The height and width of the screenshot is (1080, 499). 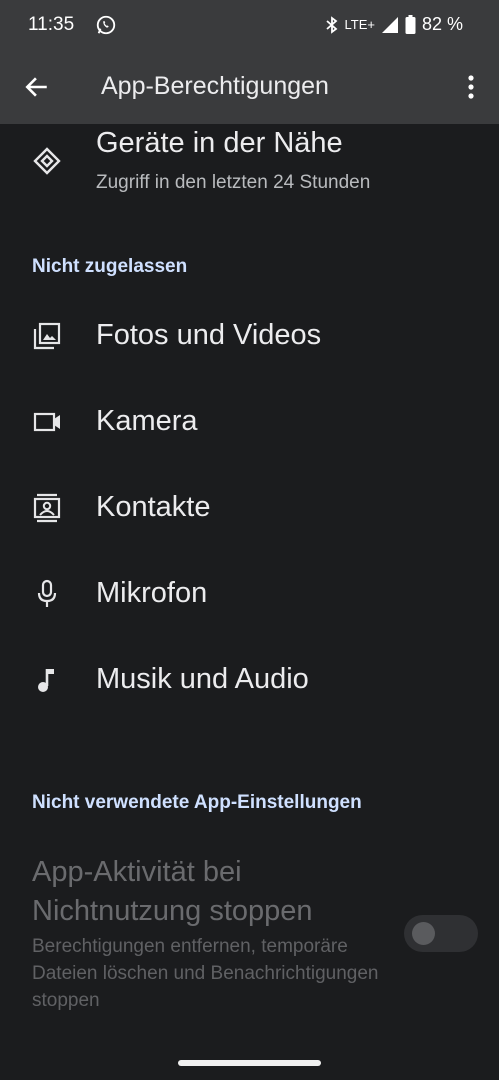 What do you see at coordinates (389, 24) in the screenshot?
I see `signal-icon` at bounding box center [389, 24].